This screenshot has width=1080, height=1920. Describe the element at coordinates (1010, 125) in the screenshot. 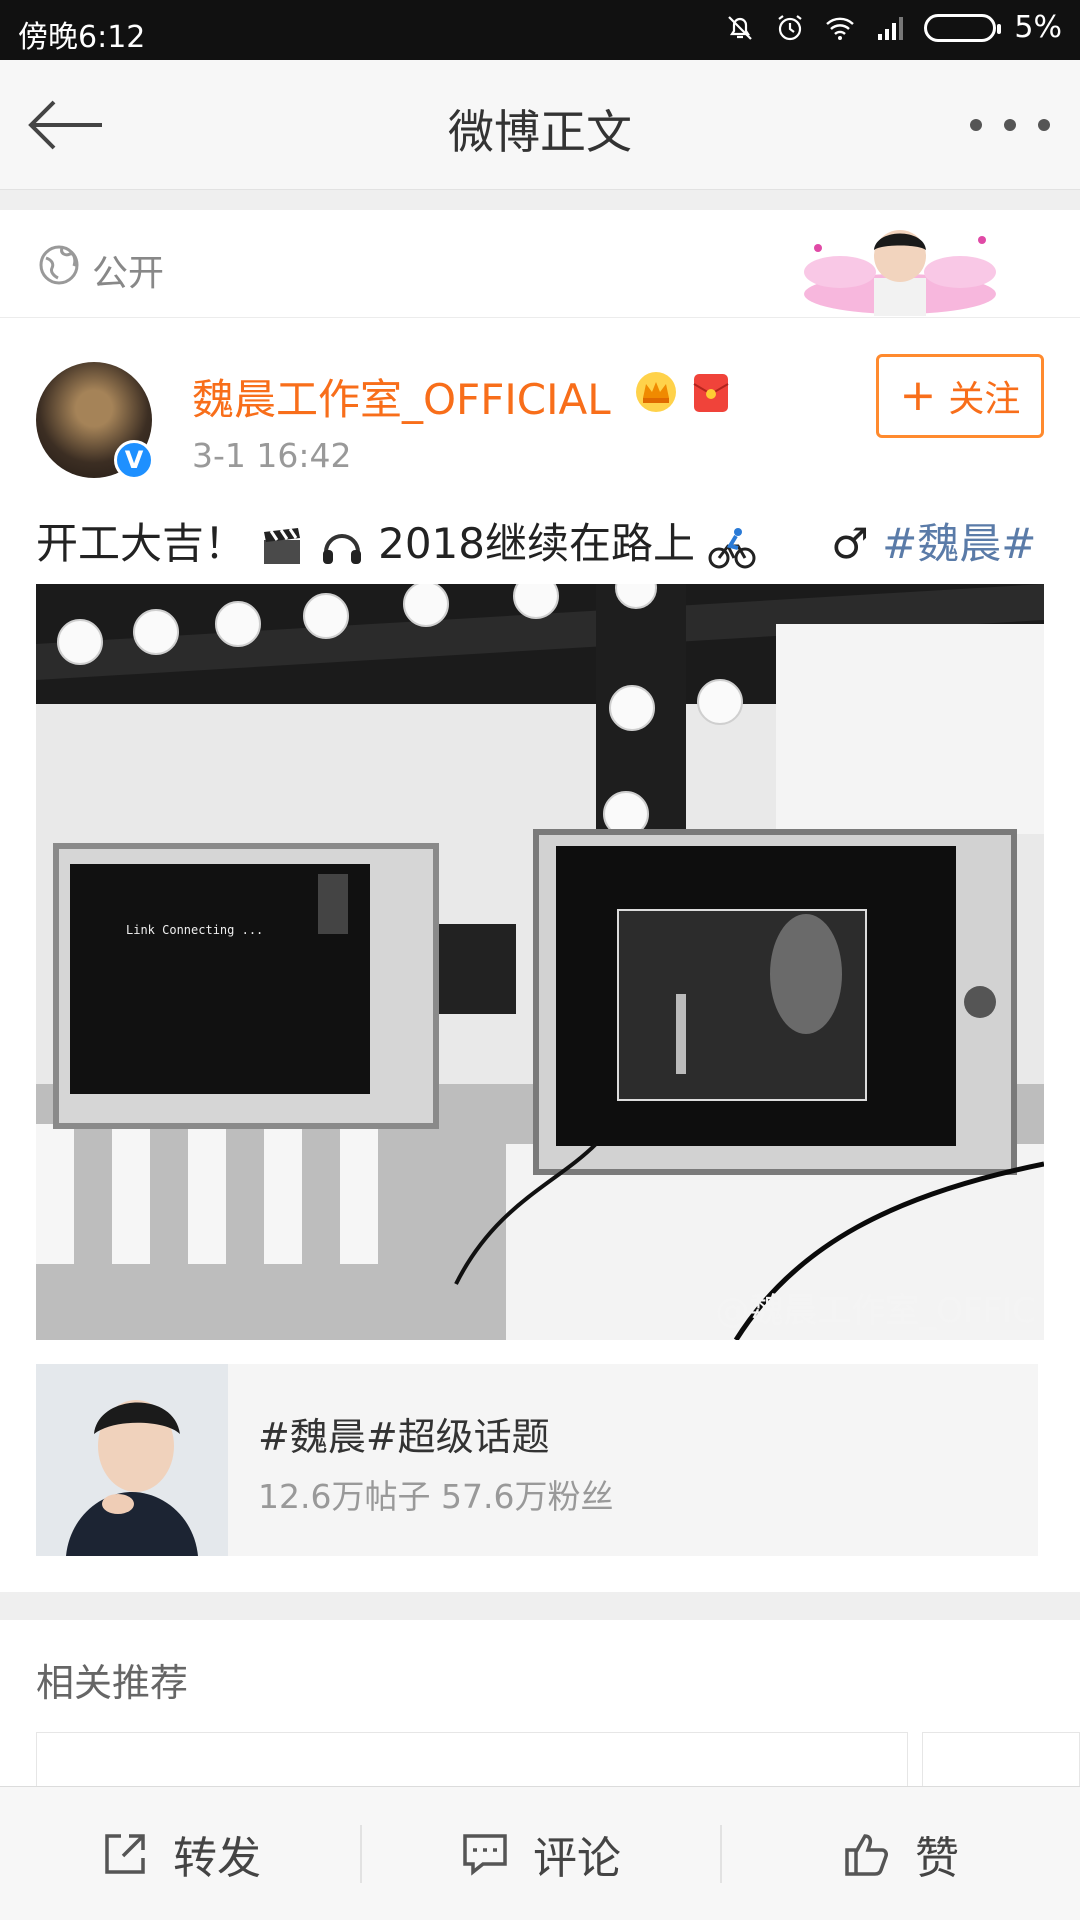

I see `more-dots-icon` at that location.